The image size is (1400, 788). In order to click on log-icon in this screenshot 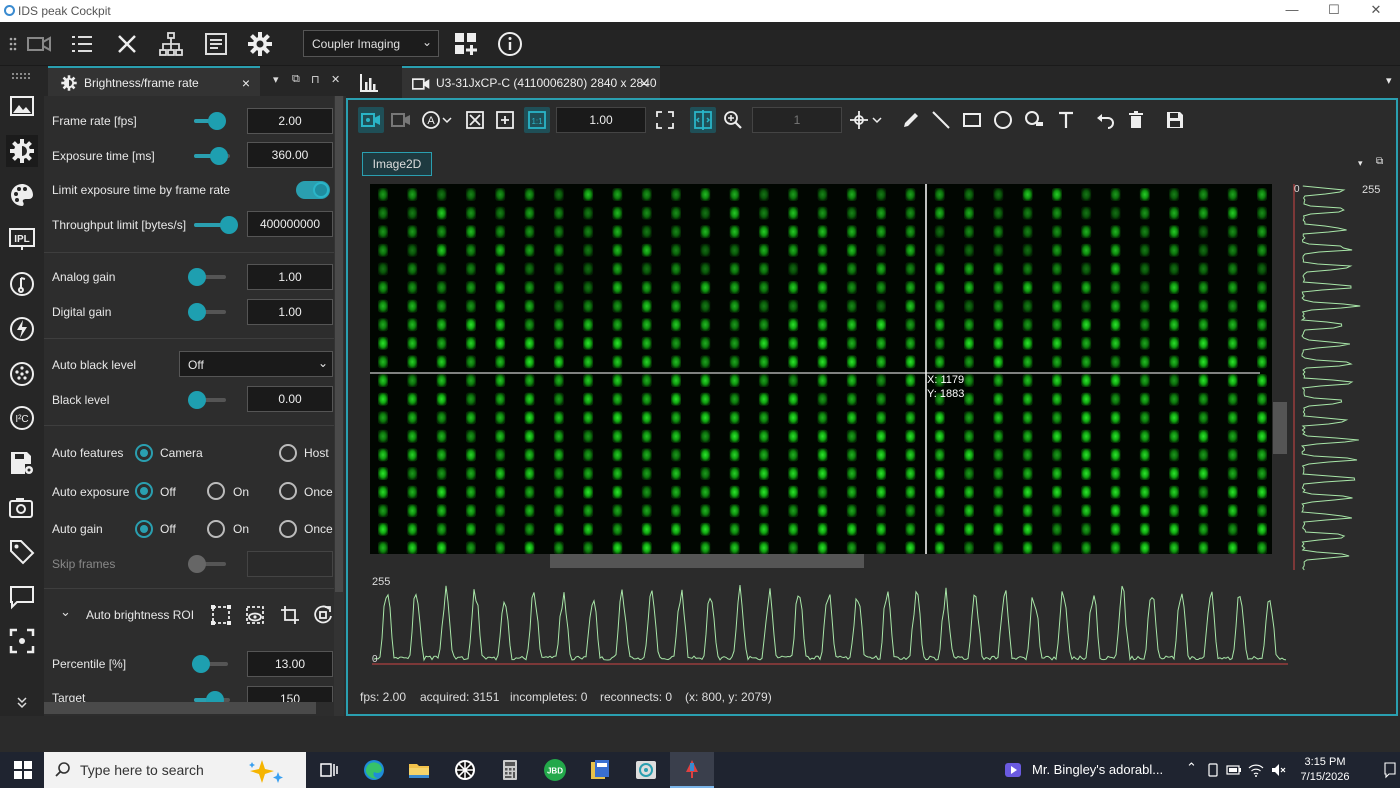, I will do `click(216, 44)`.